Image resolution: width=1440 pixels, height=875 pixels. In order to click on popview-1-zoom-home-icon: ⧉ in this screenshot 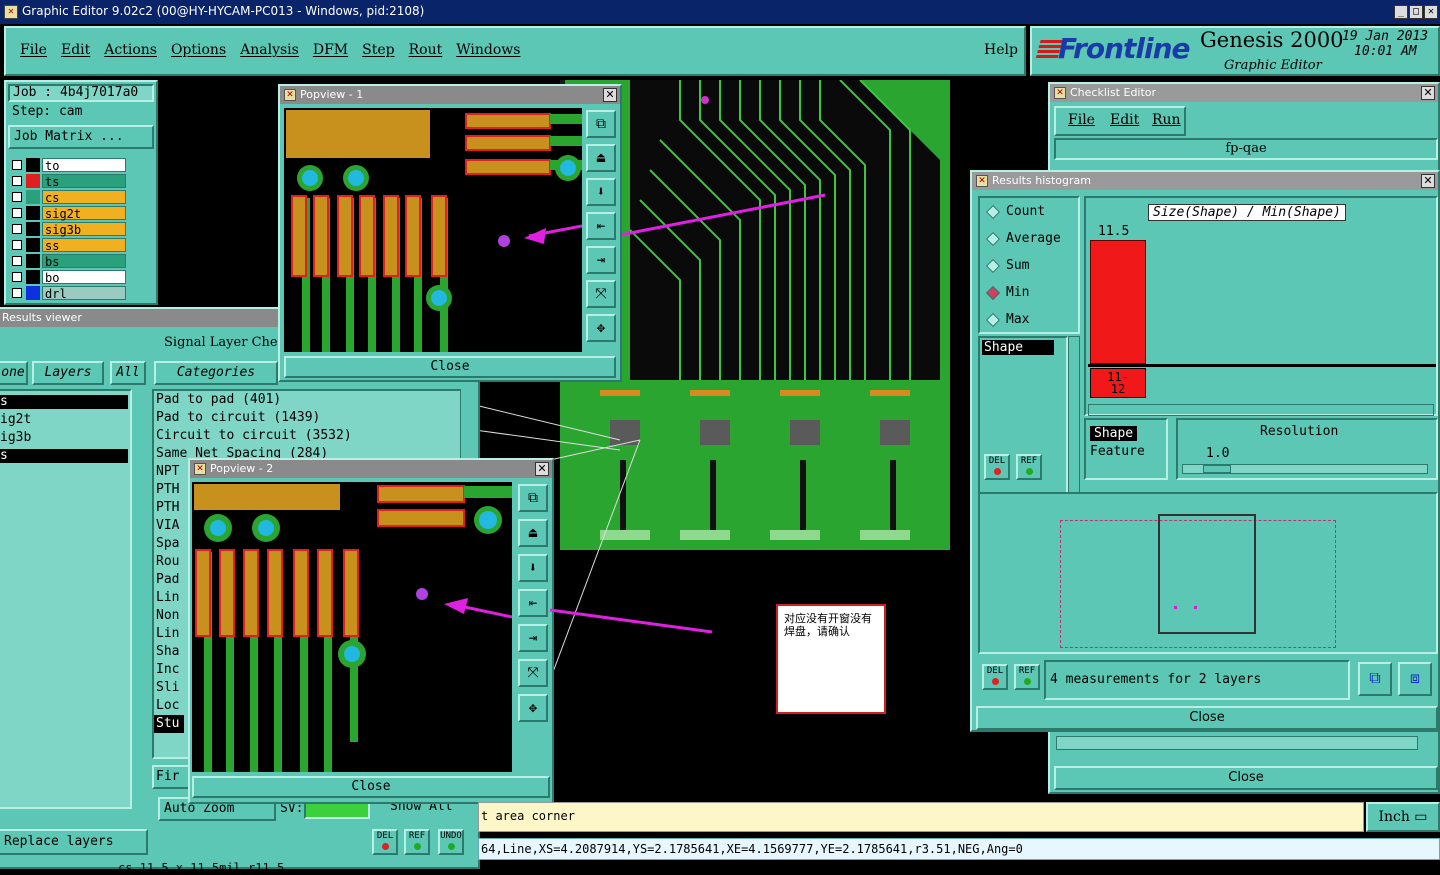, I will do `click(601, 124)`.